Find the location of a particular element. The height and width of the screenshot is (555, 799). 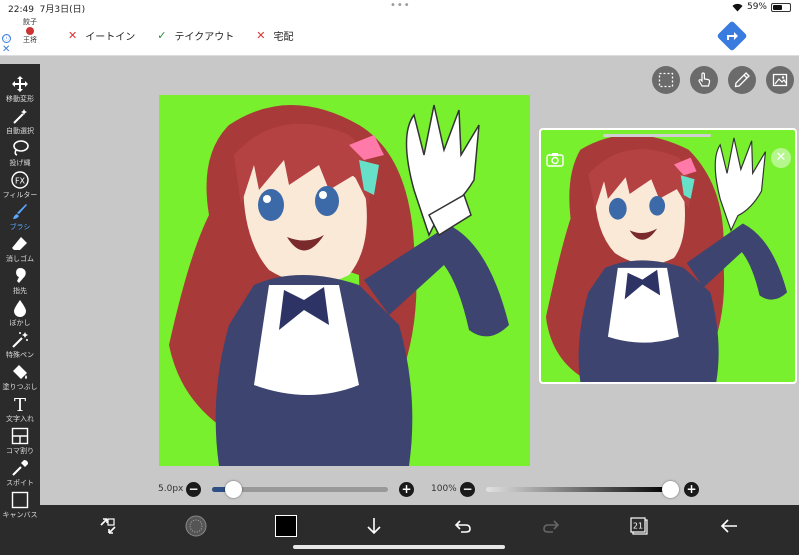

quick-menu-button is located at coordinates (108, 526).